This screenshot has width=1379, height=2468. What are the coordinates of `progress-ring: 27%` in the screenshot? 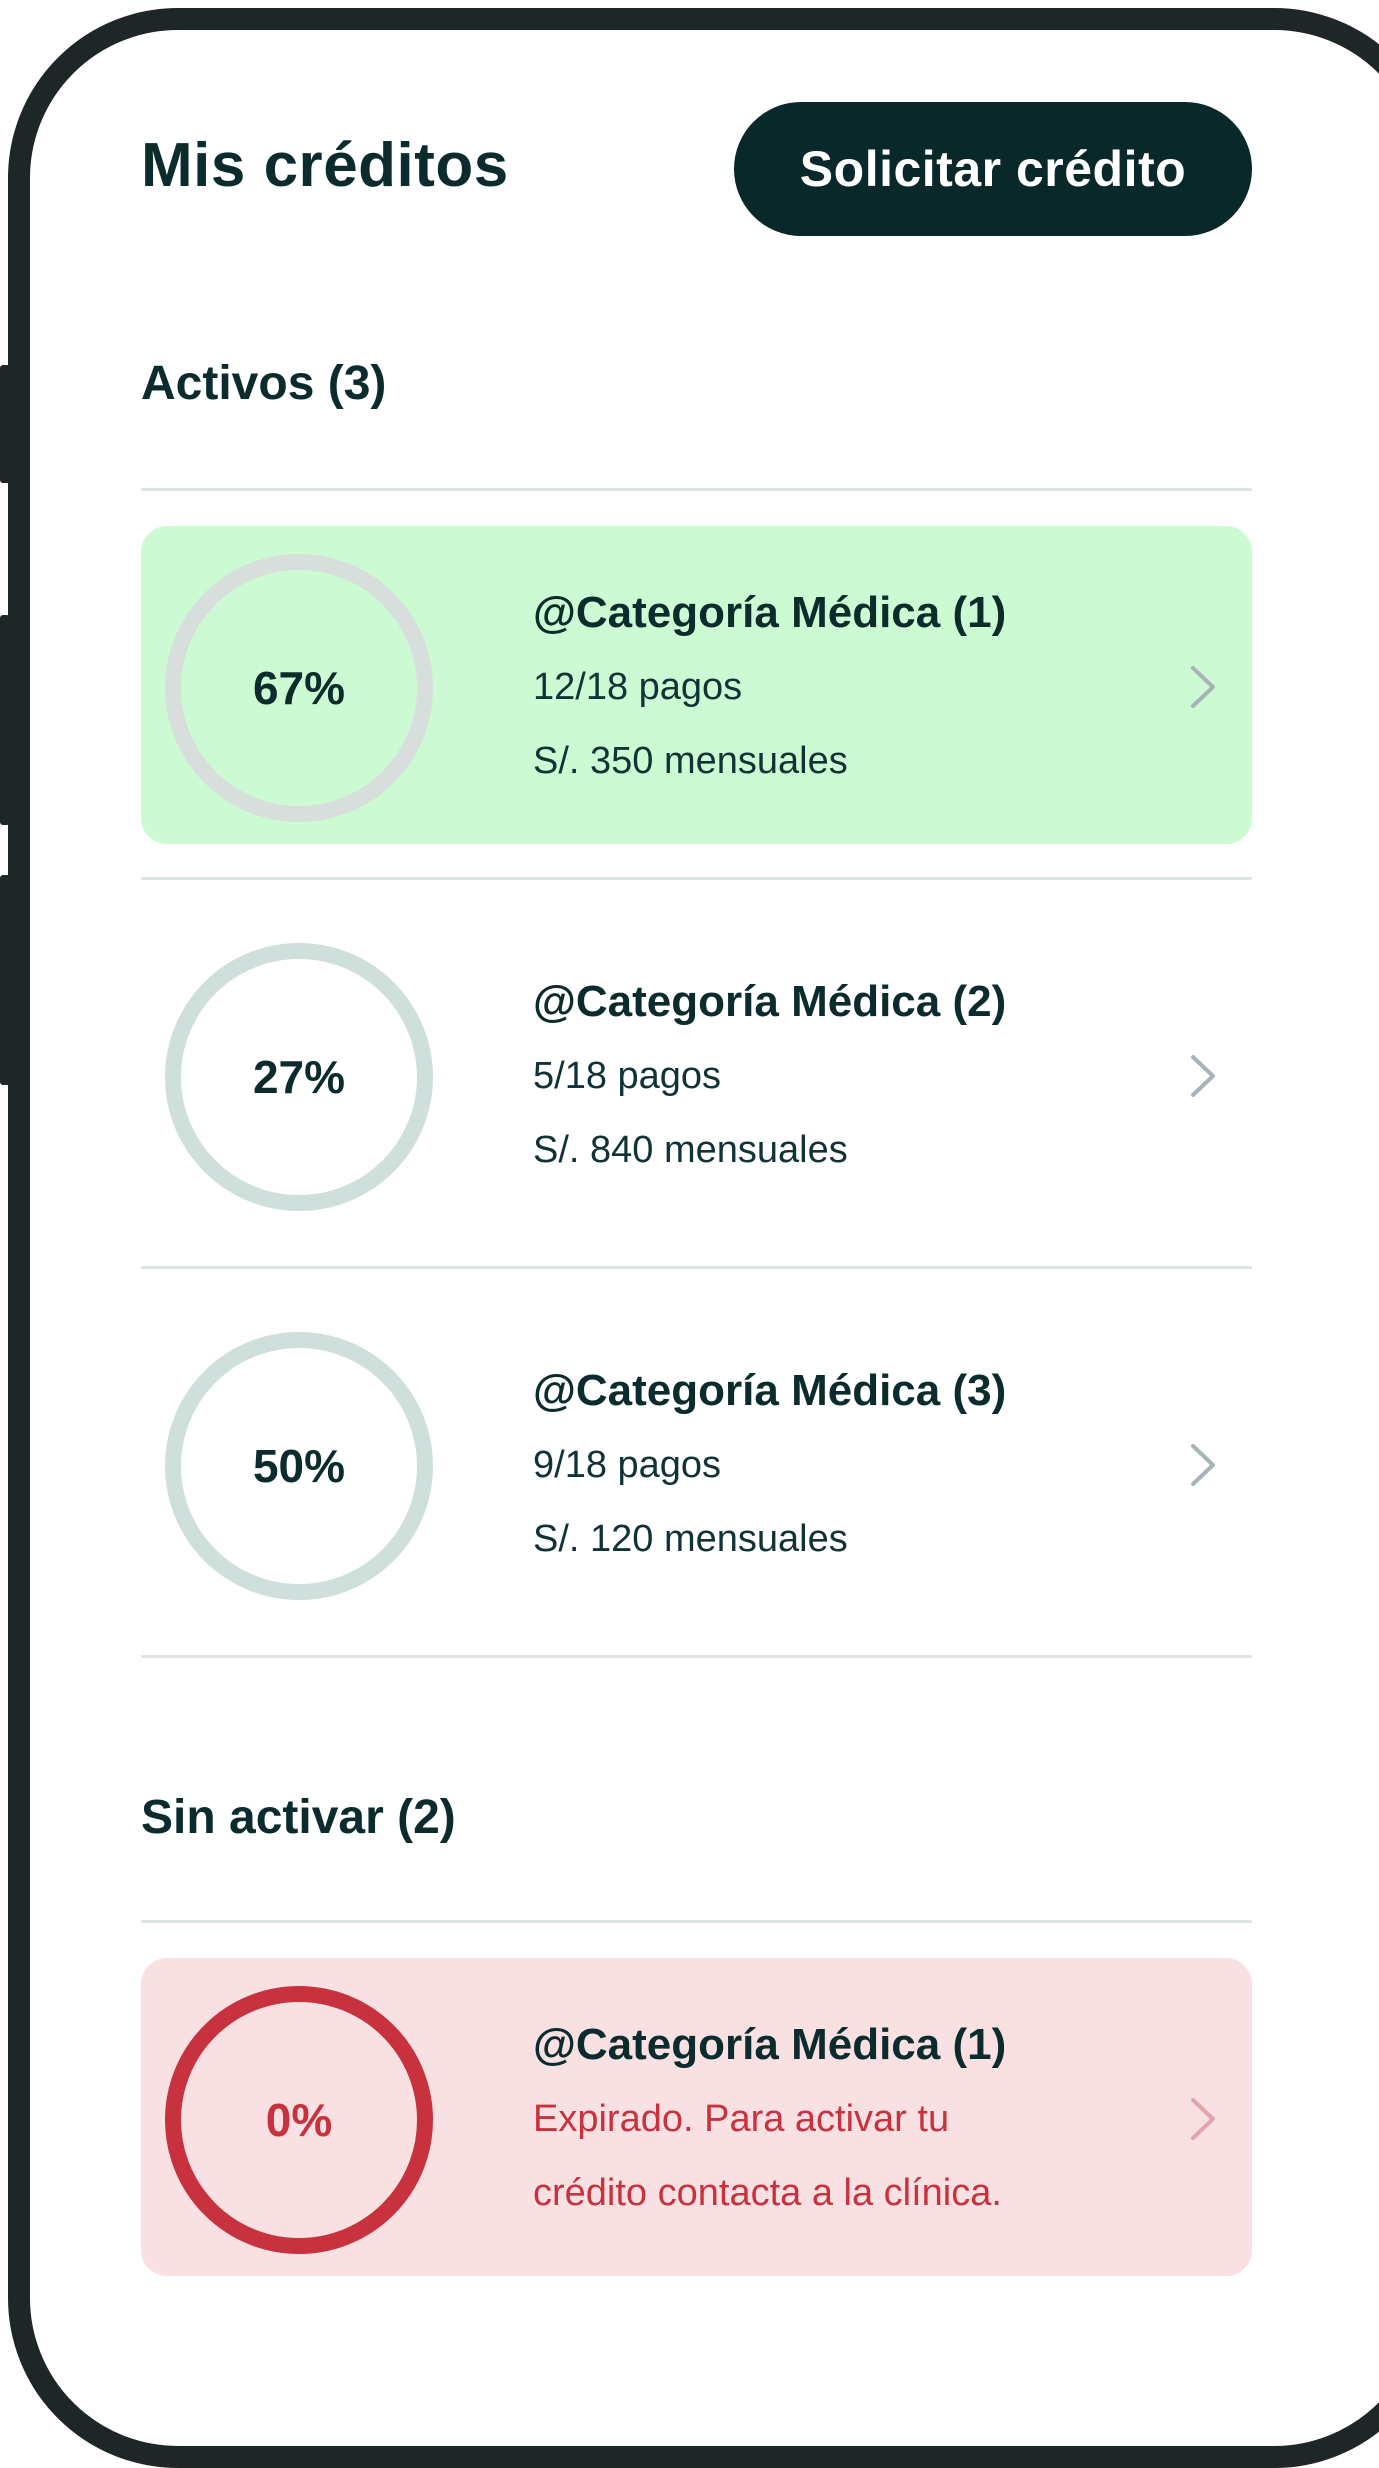 It's located at (299, 1077).